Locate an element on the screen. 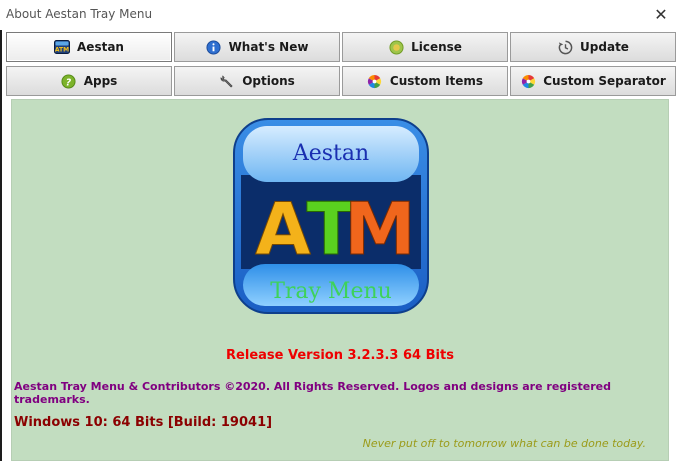  tab-label: Custom Items is located at coordinates (436, 81).